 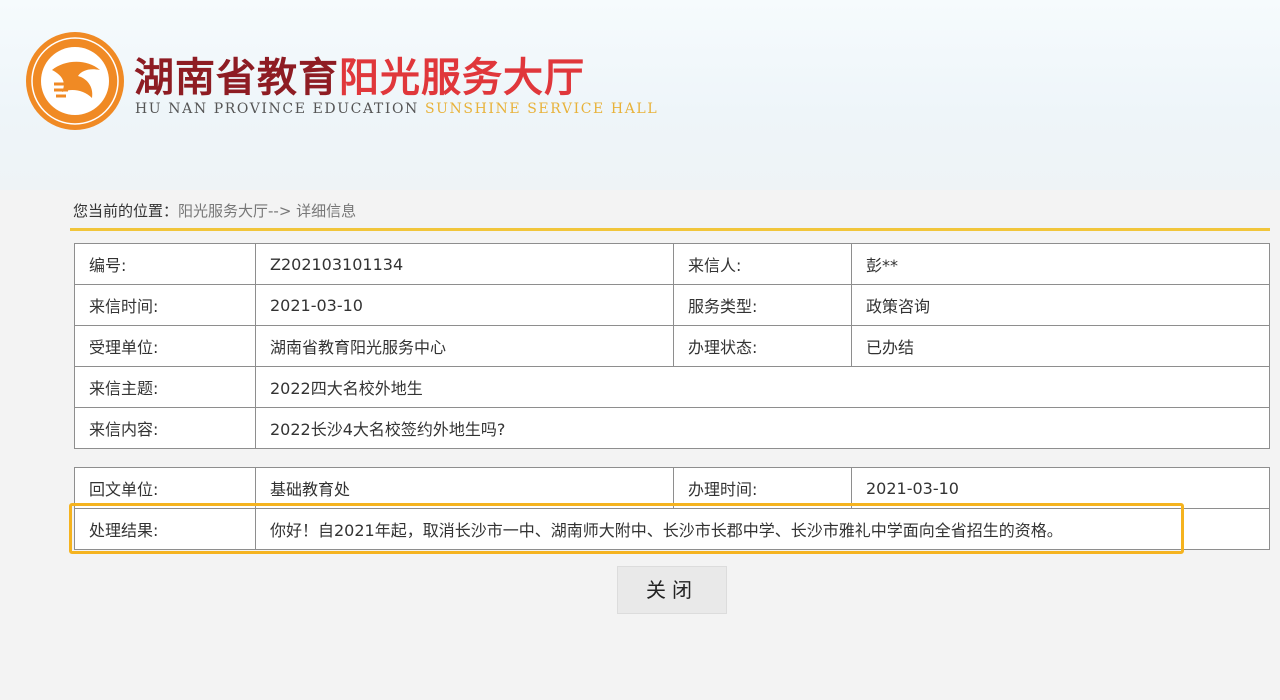 I want to click on table-row: 受理单位: 湖南省教育阳光服务中心 办理状态: 已办结, so click(x=672, y=346).